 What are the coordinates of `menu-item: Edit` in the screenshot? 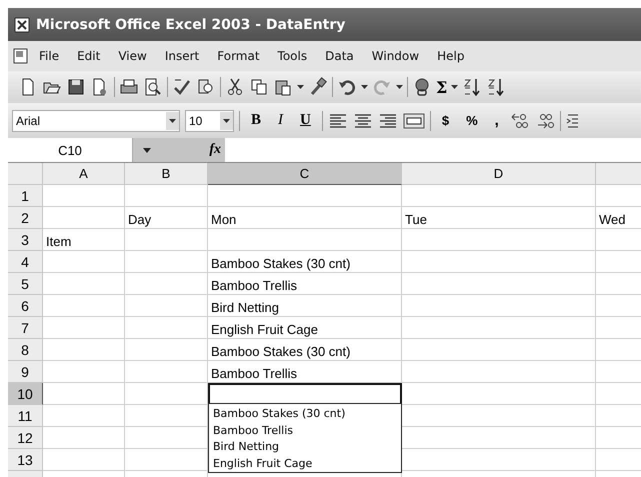 It's located at (89, 56).